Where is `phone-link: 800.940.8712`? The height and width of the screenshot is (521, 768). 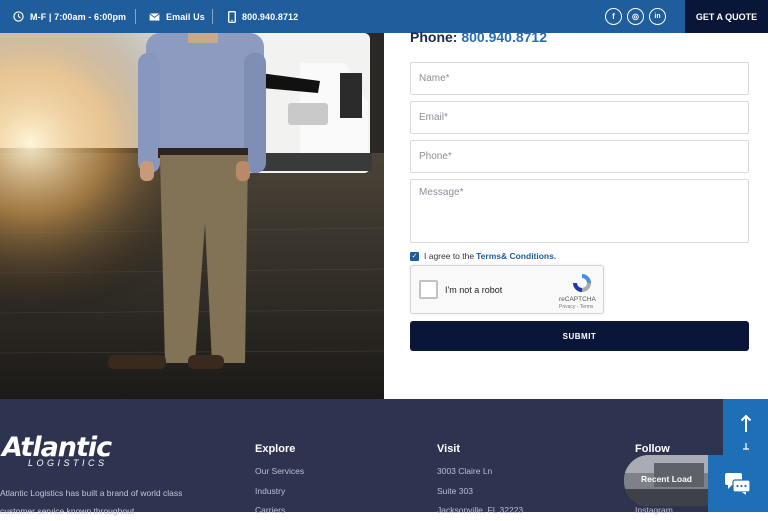 phone-link: 800.940.8712 is located at coordinates (263, 16).